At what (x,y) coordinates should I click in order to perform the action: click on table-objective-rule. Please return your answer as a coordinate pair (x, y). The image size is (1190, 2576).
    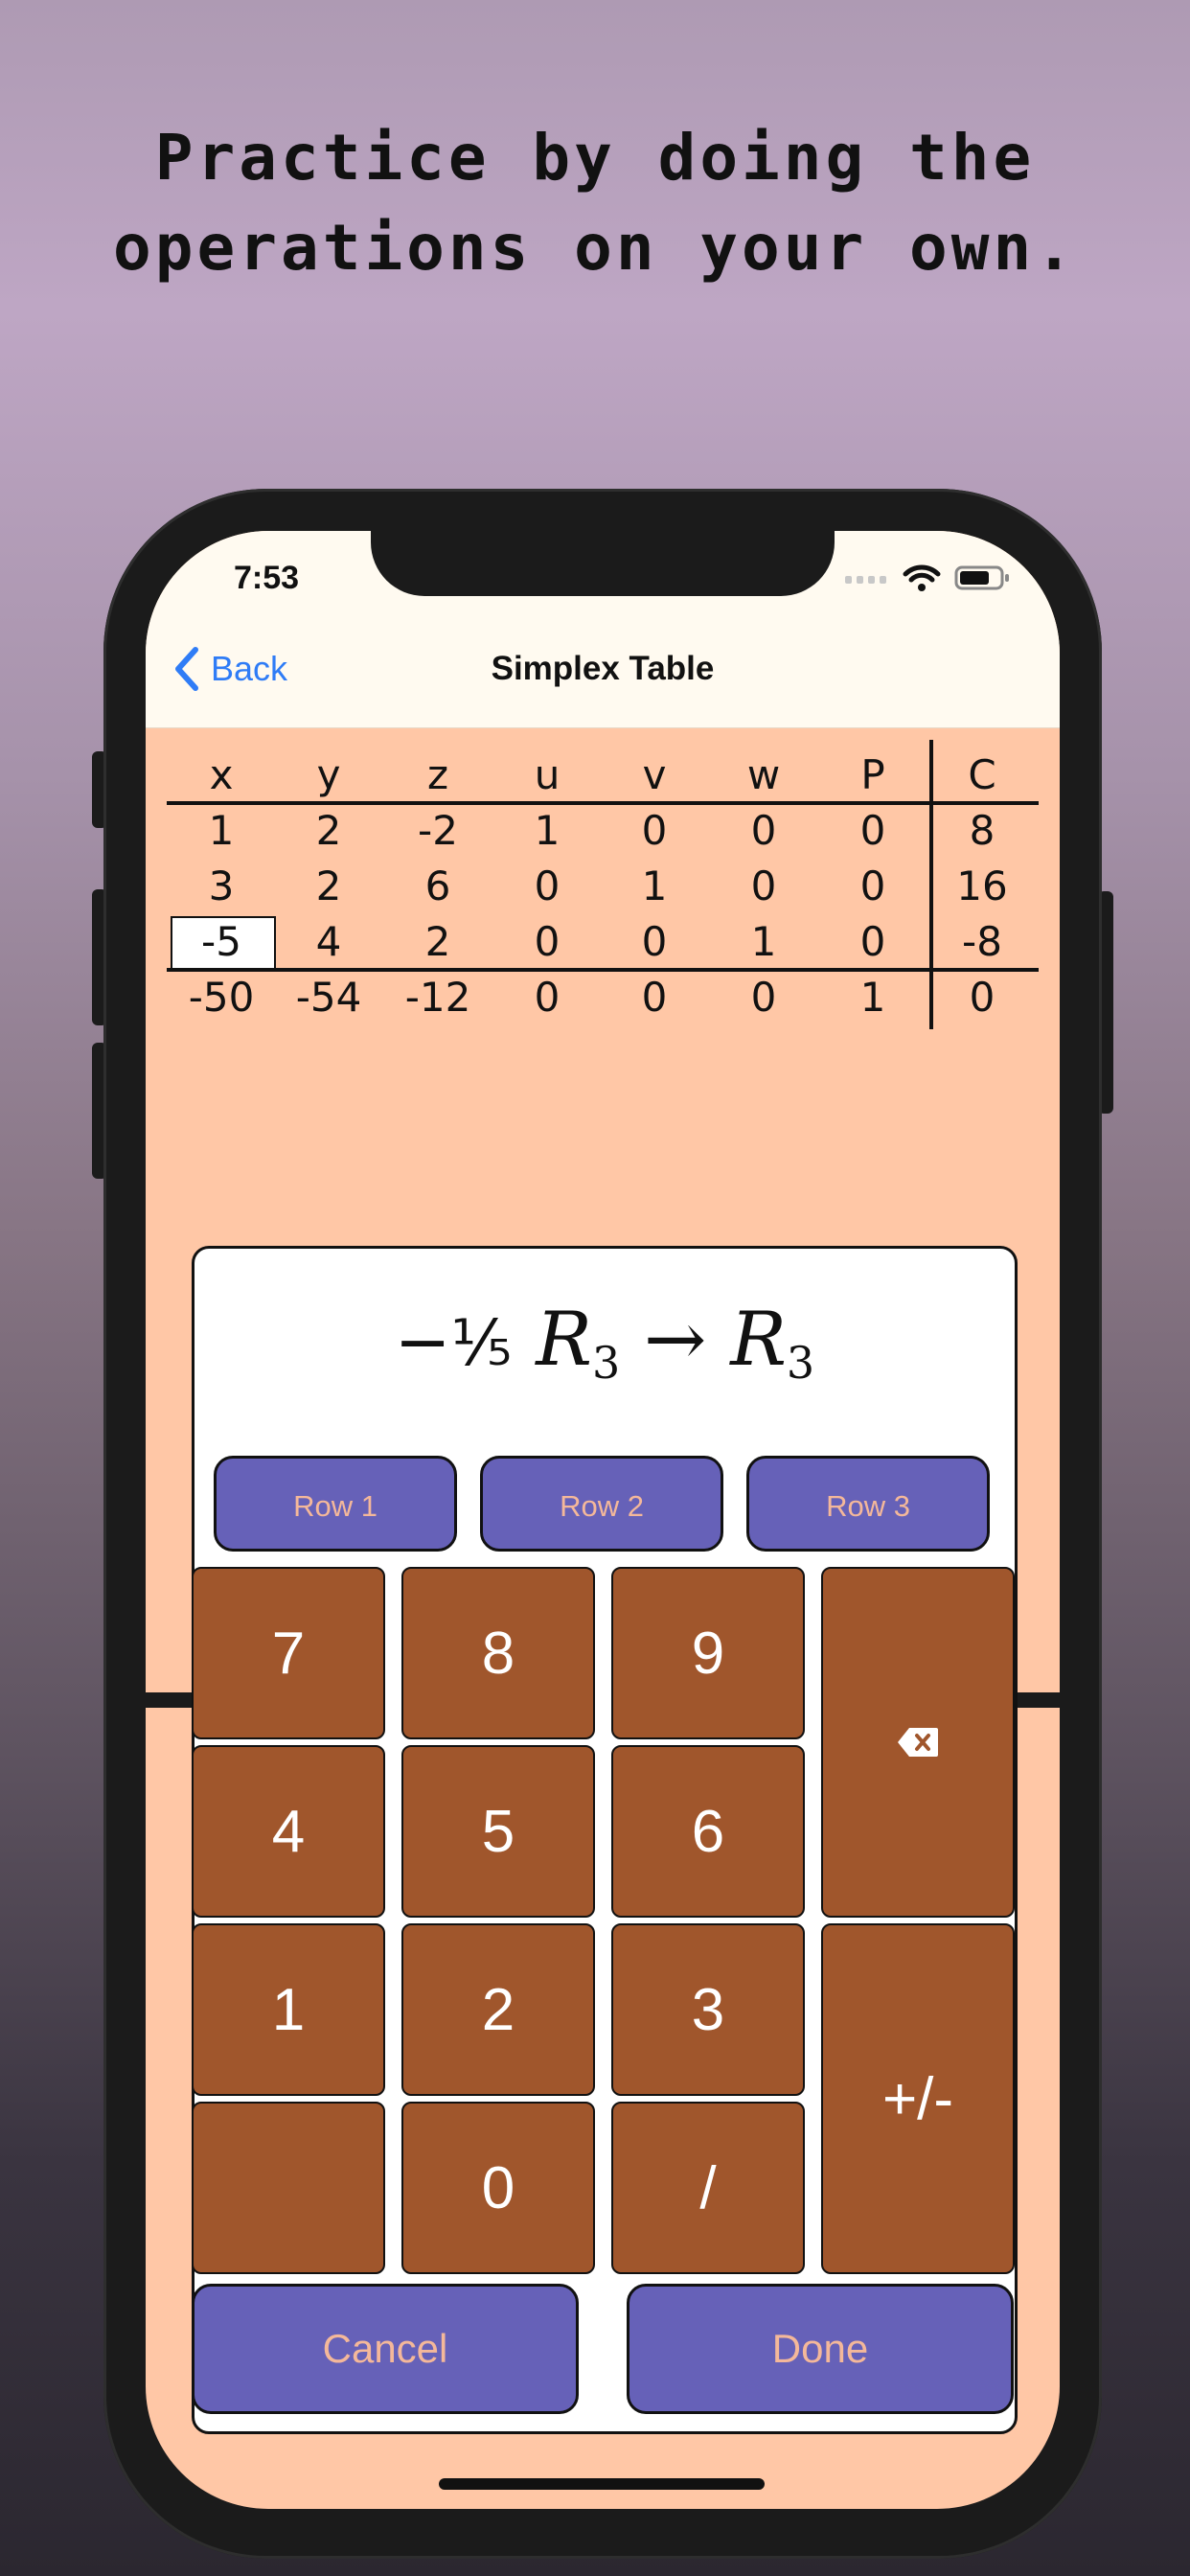
    Looking at the image, I should click on (603, 970).